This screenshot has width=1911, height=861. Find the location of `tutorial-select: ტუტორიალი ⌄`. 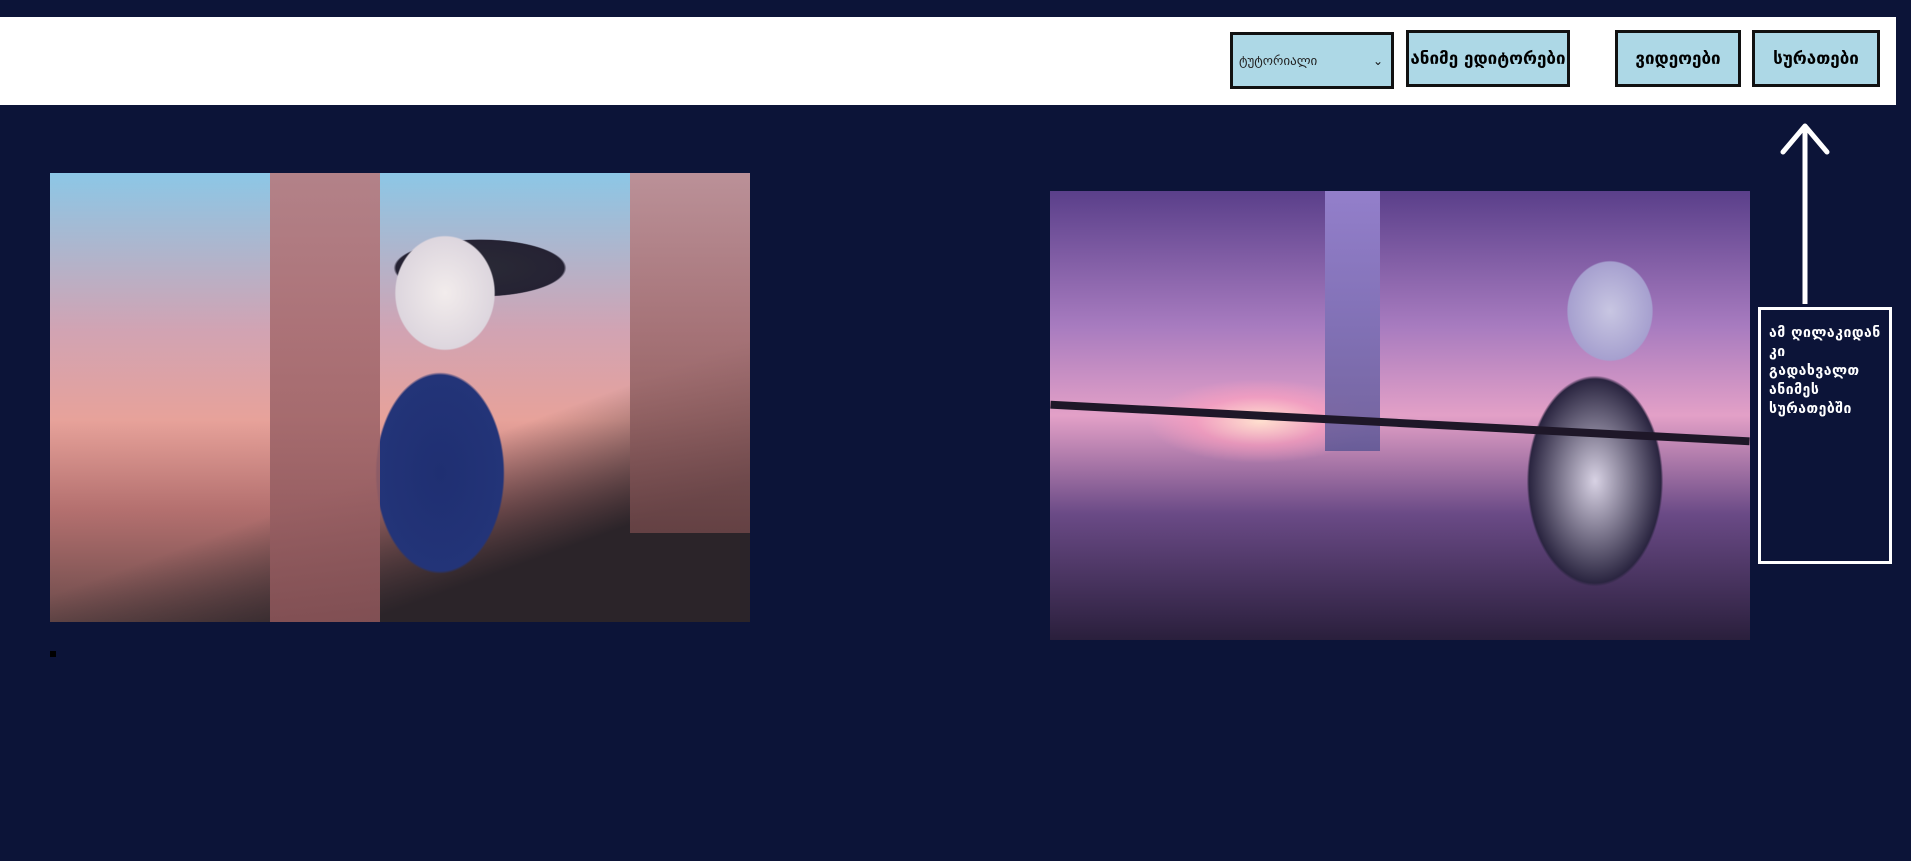

tutorial-select: ტუტორიალი ⌄ is located at coordinates (1312, 60).